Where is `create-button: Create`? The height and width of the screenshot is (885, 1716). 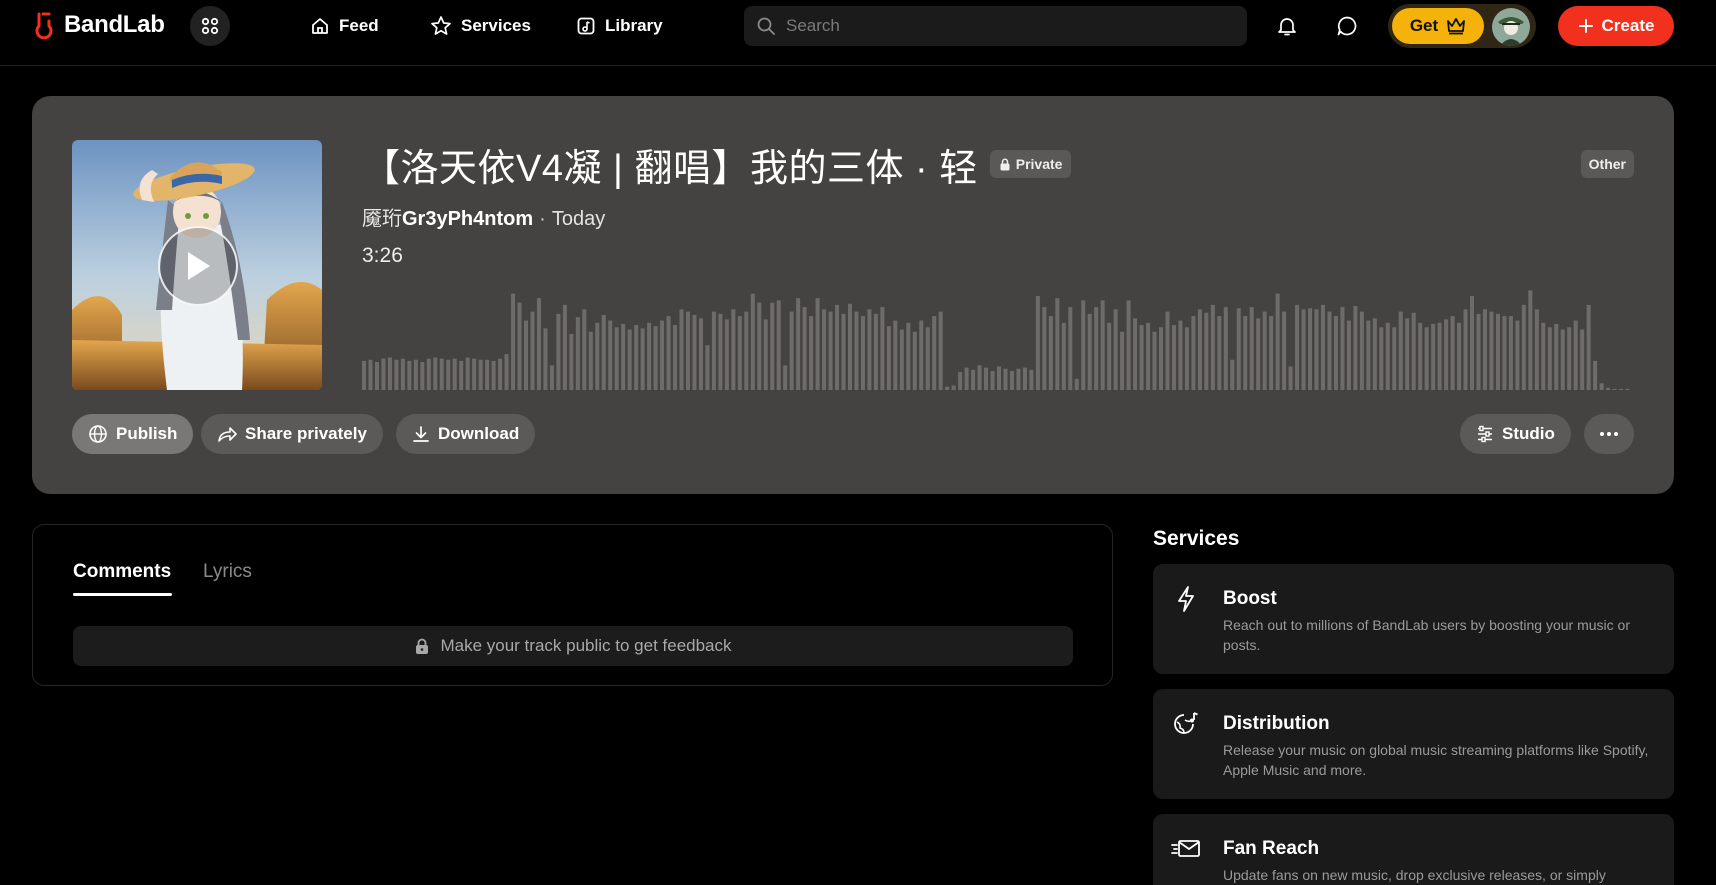
create-button: Create is located at coordinates (1616, 26).